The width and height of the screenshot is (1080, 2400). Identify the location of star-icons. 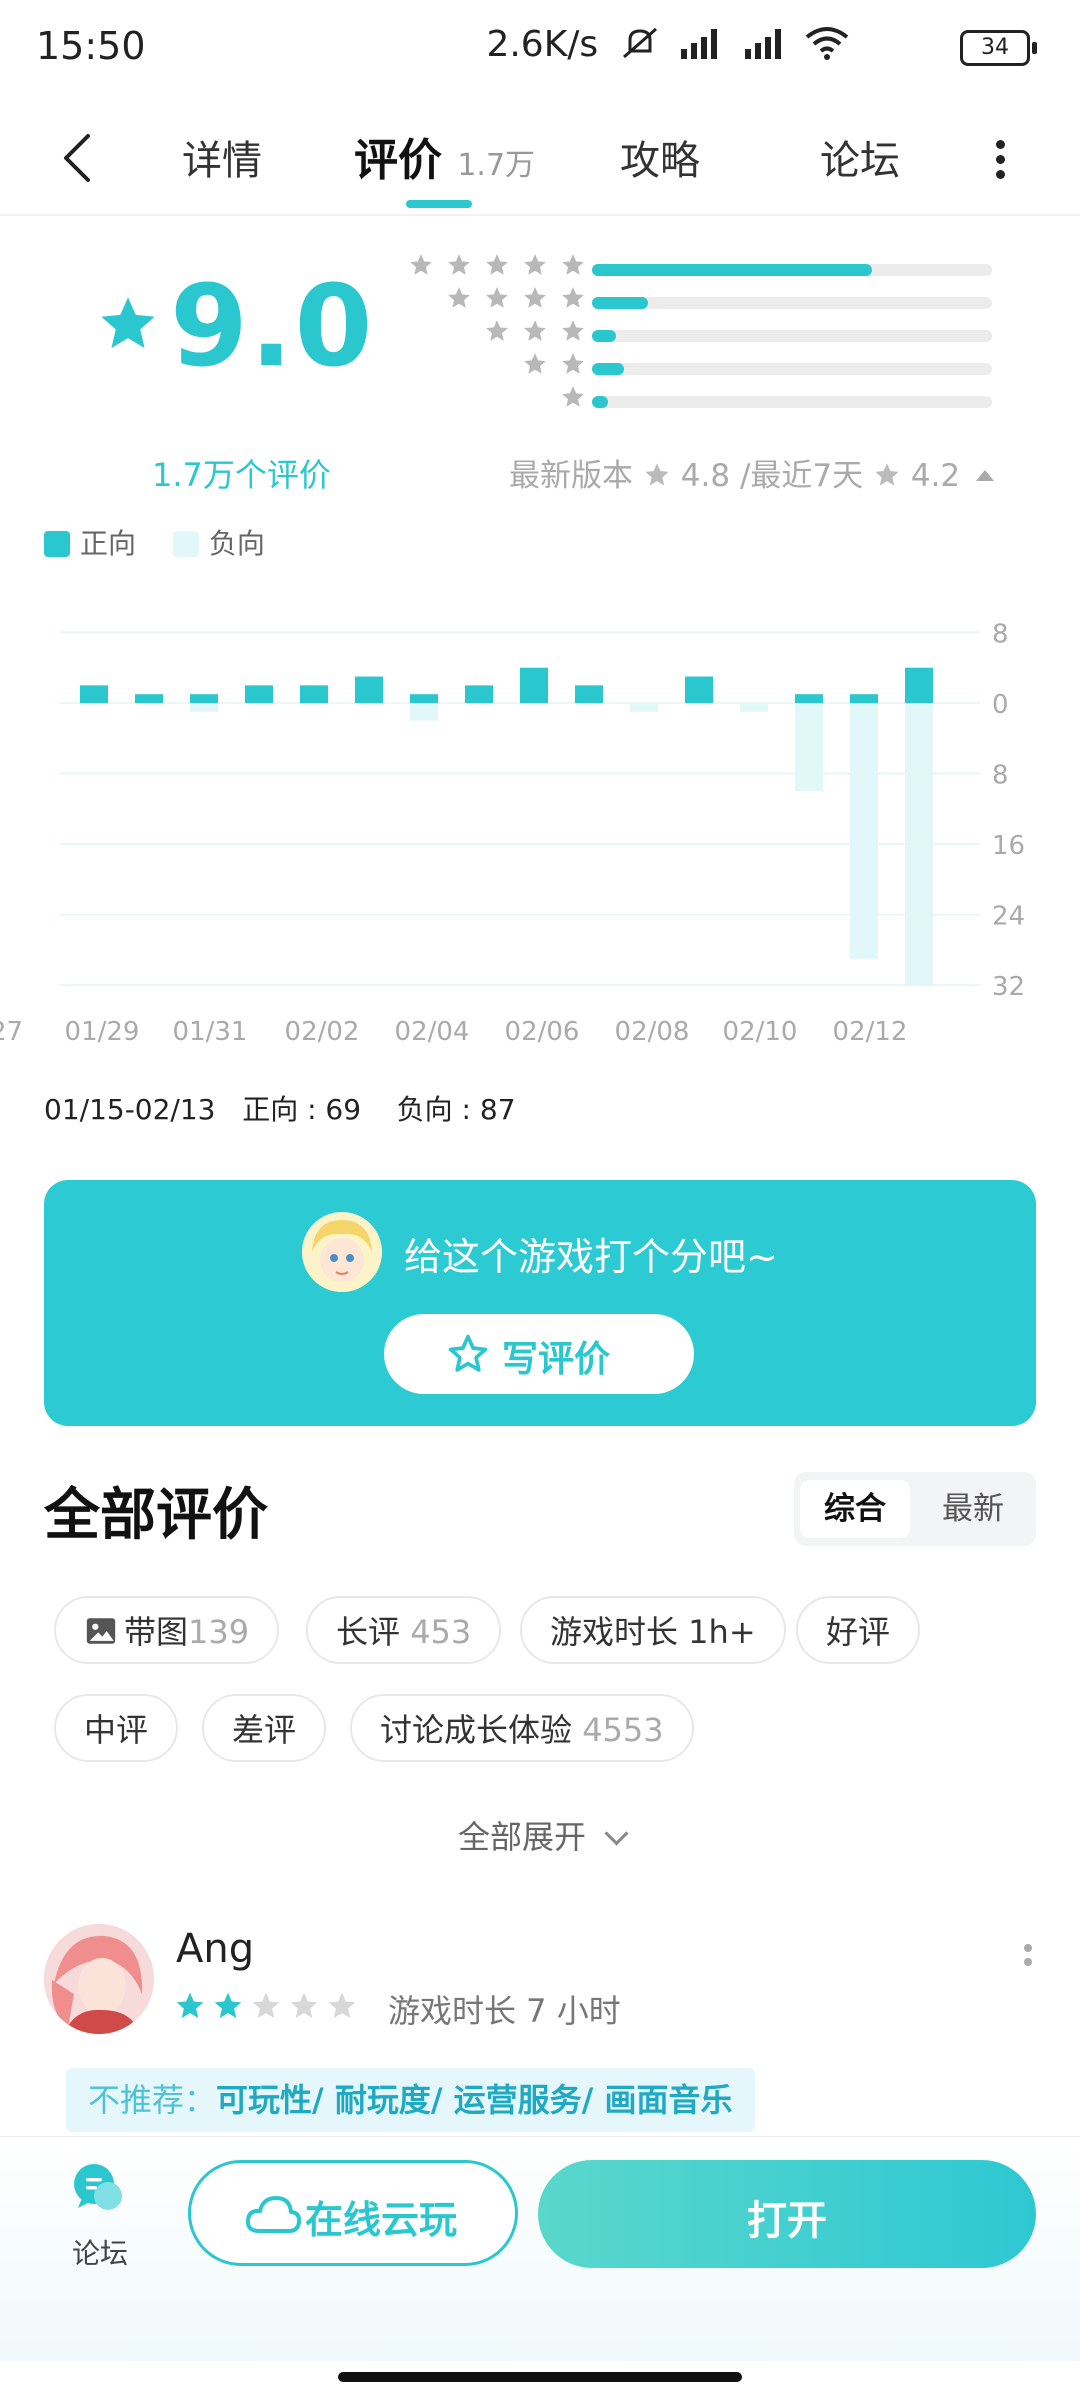
(529, 332).